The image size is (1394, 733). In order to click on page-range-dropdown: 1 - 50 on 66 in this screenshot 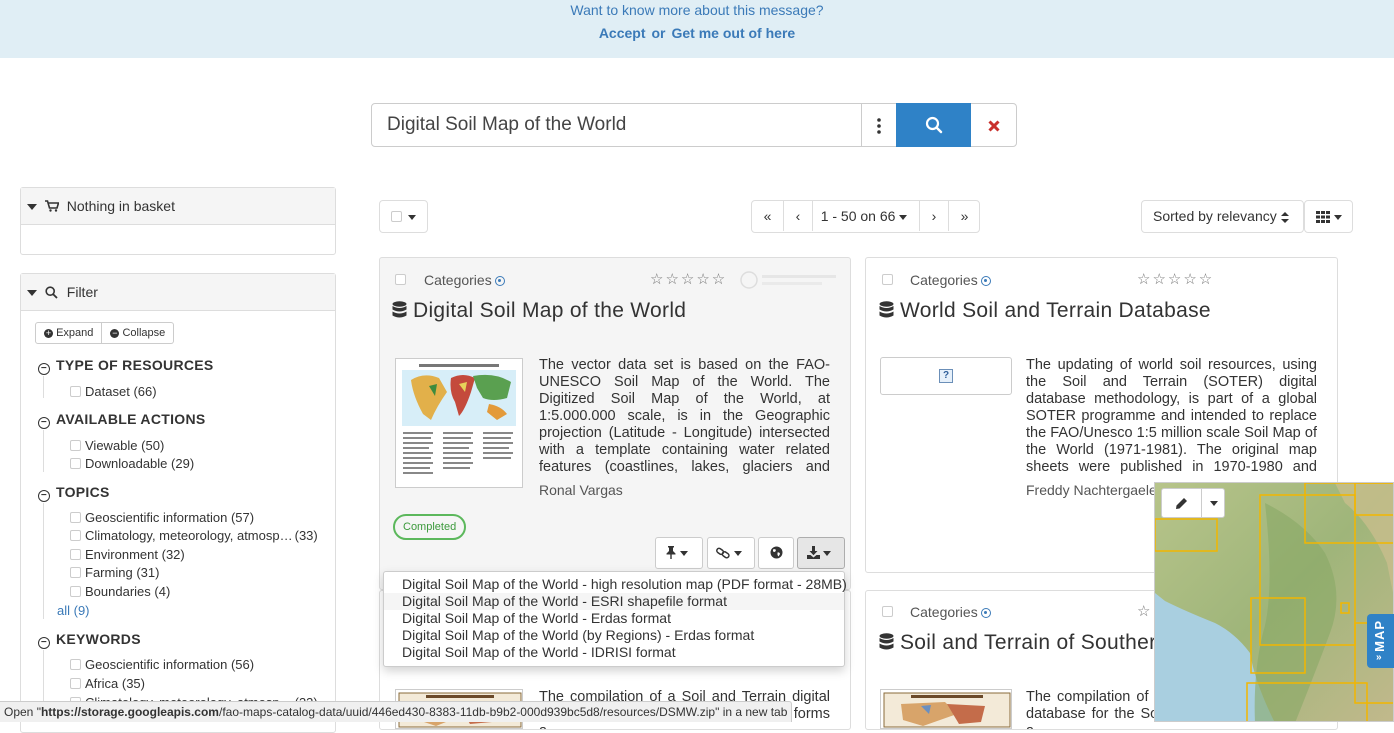, I will do `click(866, 216)`.